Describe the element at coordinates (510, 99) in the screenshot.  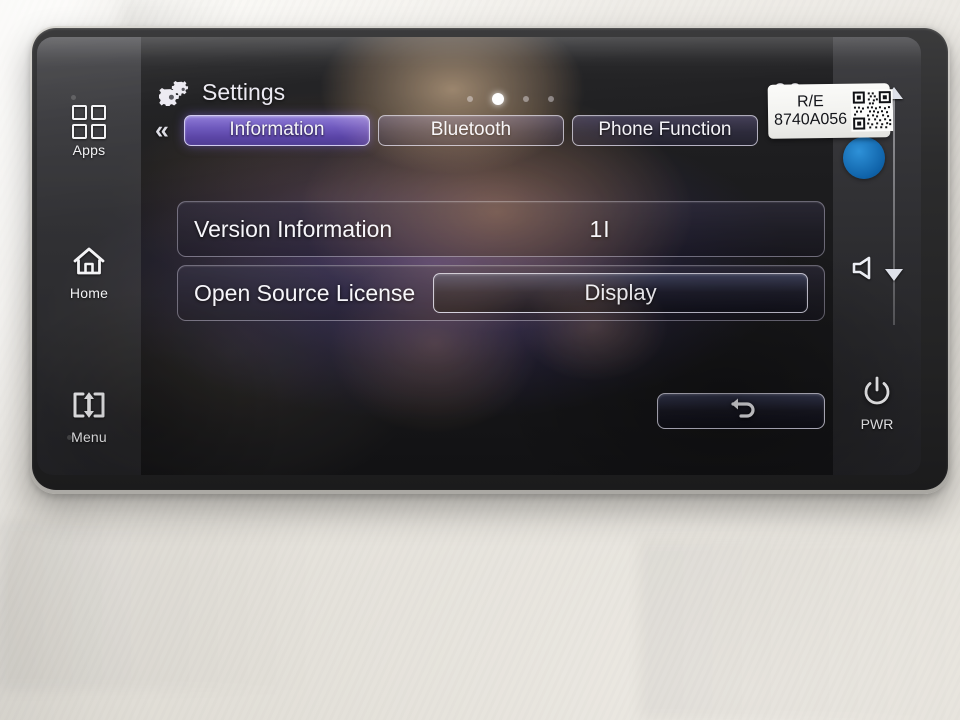
I see `page-indicator-dots` at that location.